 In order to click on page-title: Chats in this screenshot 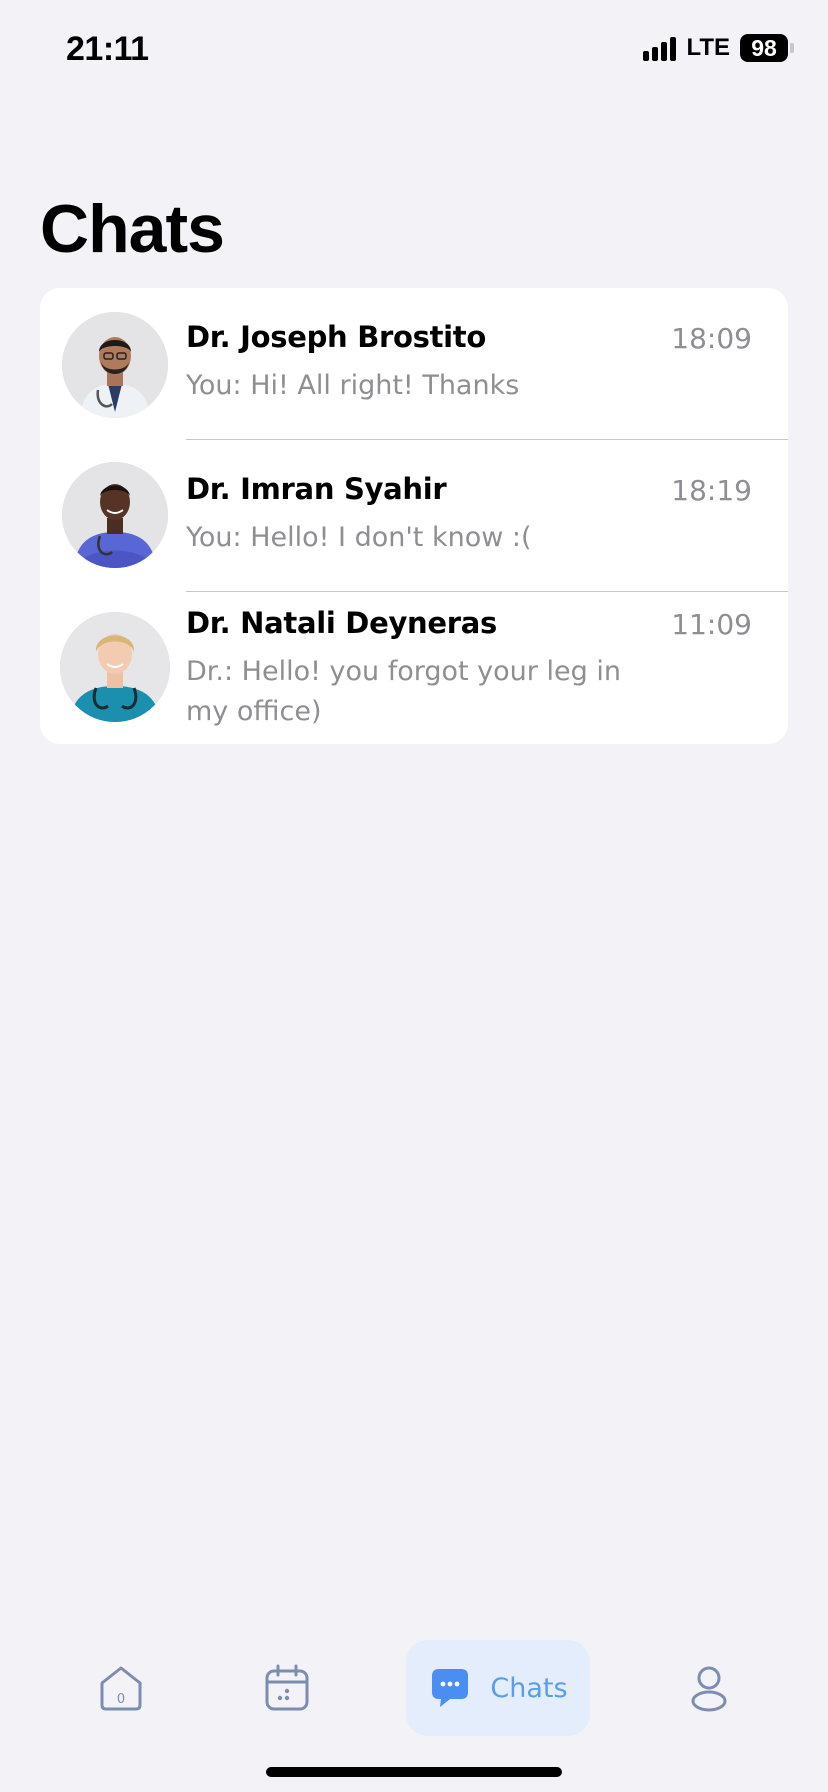, I will do `click(132, 229)`.